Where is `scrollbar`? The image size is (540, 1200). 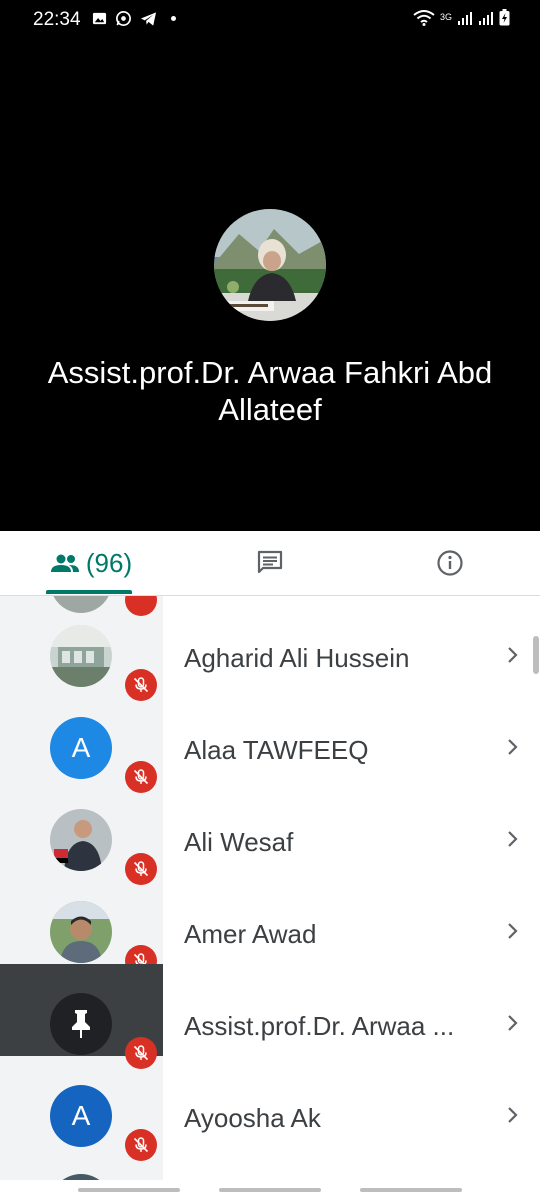
scrollbar is located at coordinates (536, 655).